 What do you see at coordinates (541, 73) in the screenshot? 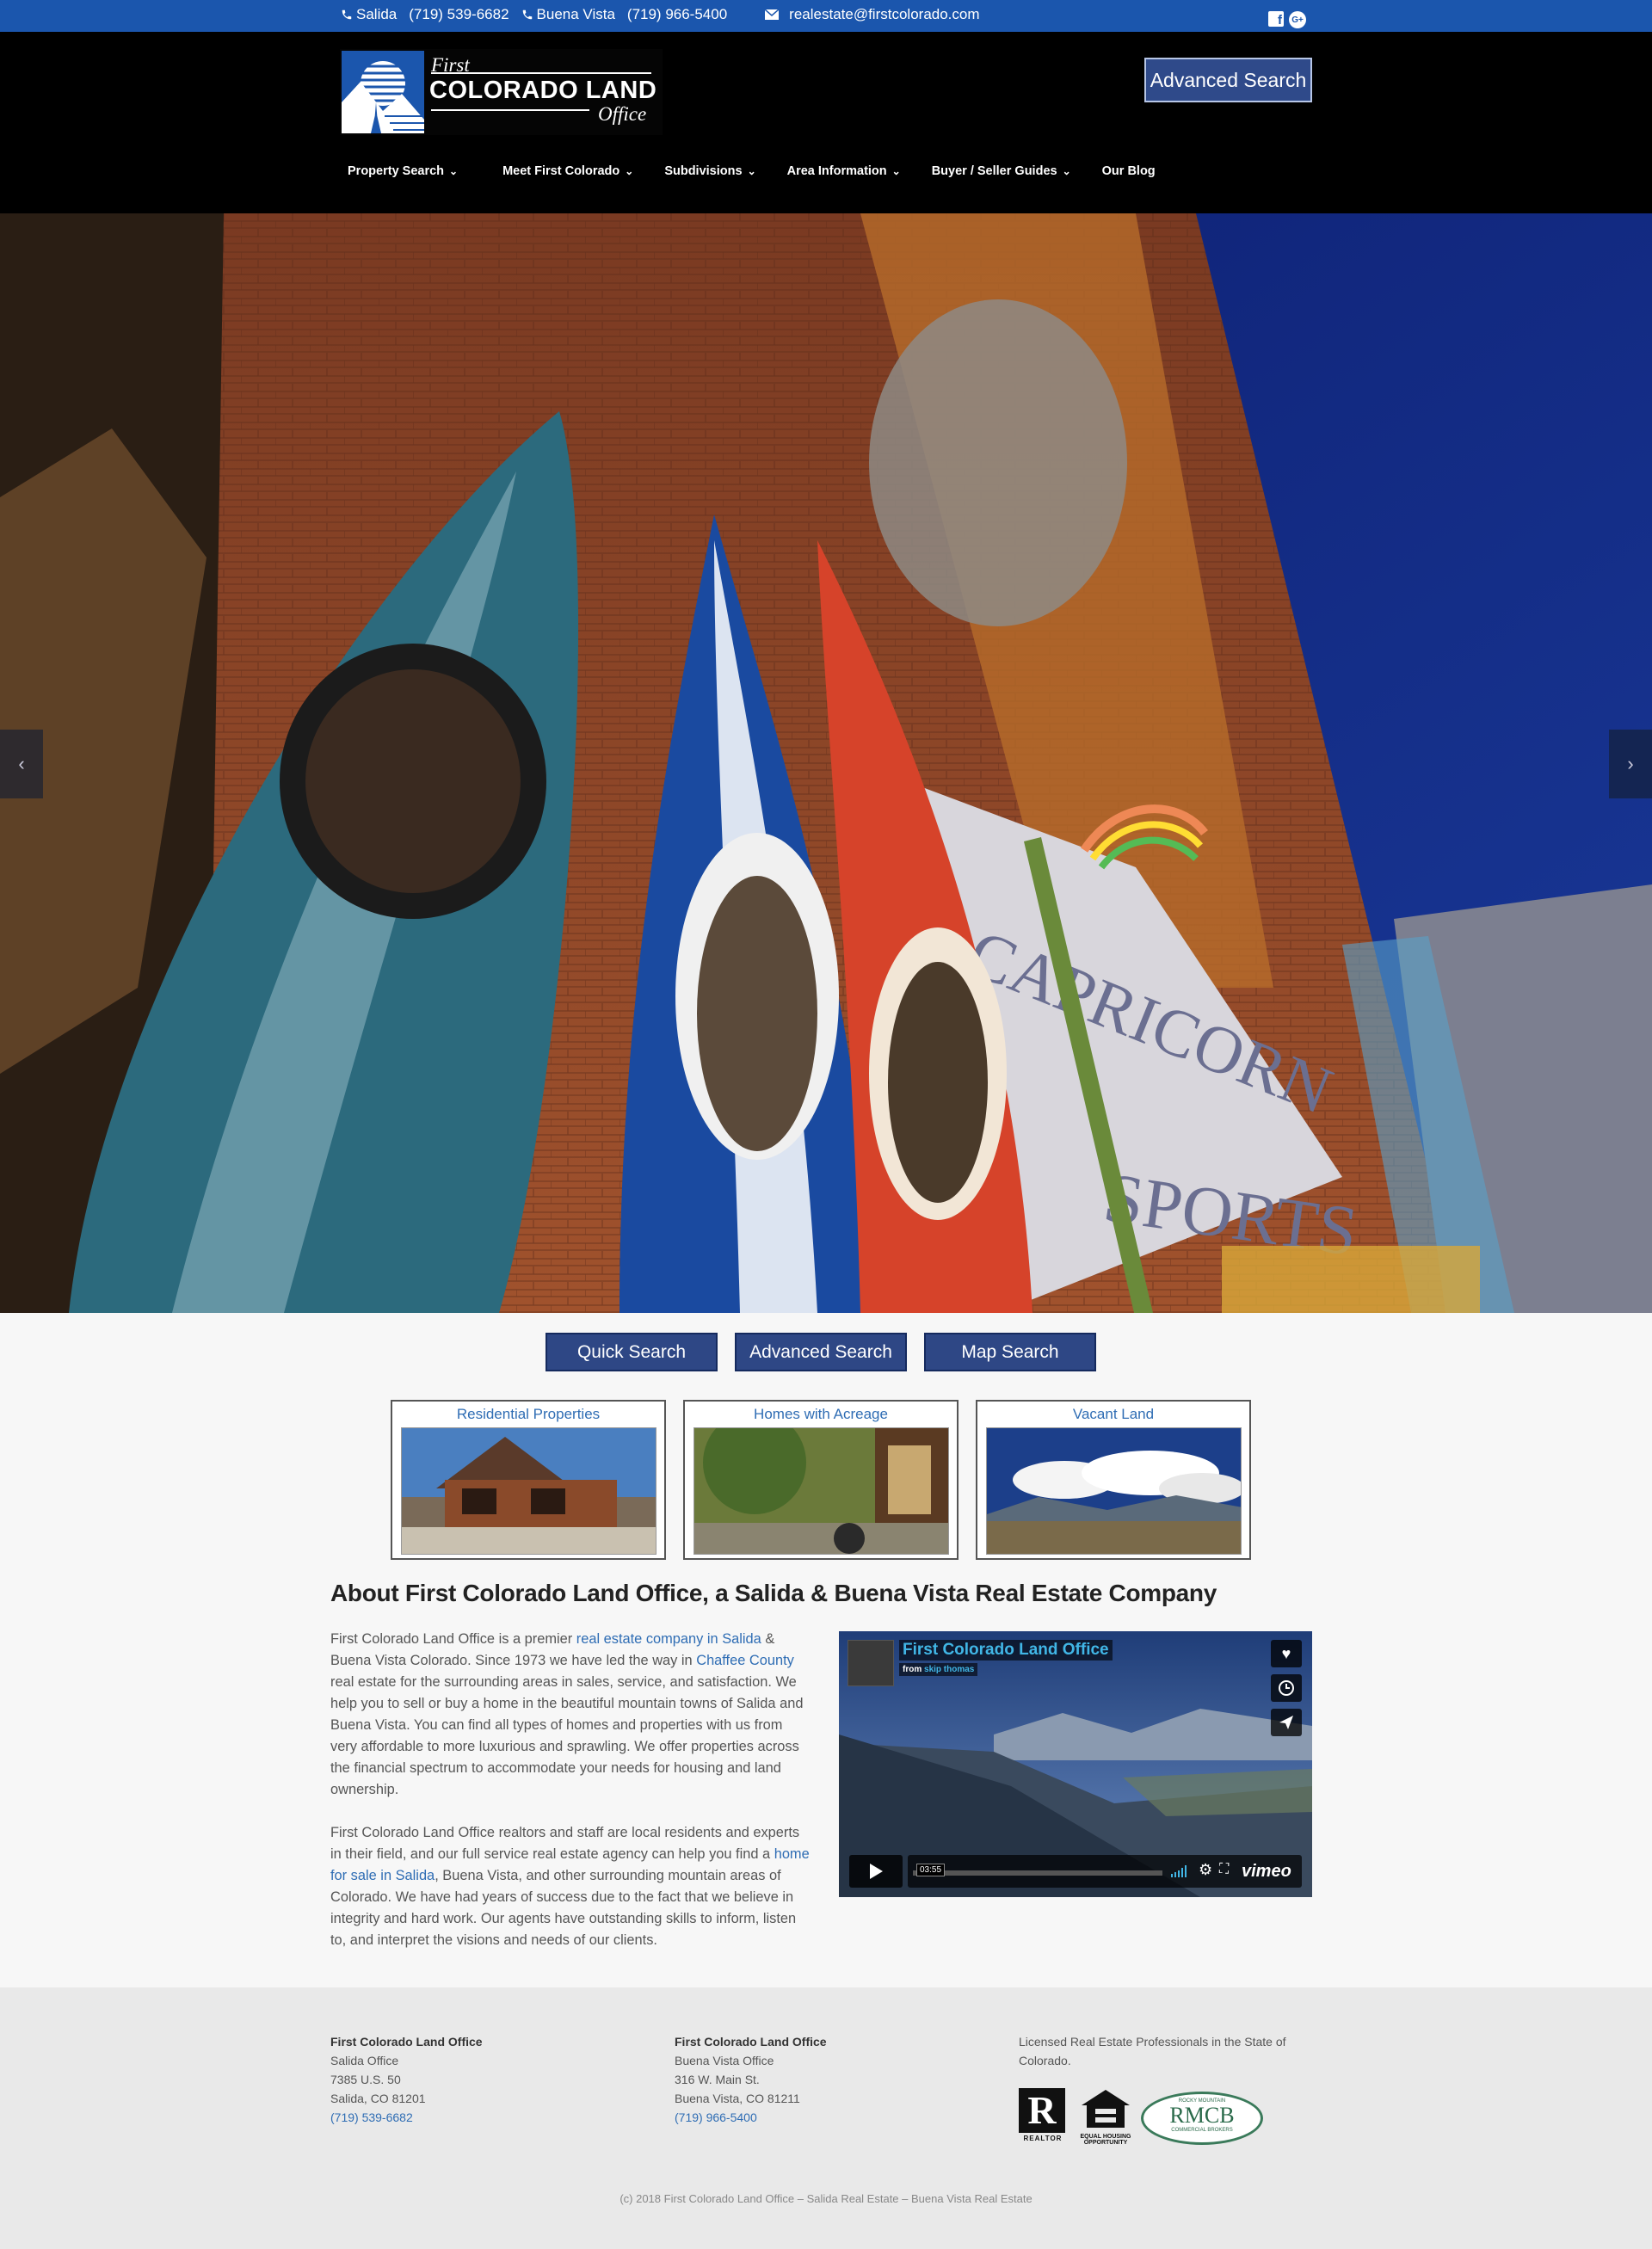
I see `logo-rule` at bounding box center [541, 73].